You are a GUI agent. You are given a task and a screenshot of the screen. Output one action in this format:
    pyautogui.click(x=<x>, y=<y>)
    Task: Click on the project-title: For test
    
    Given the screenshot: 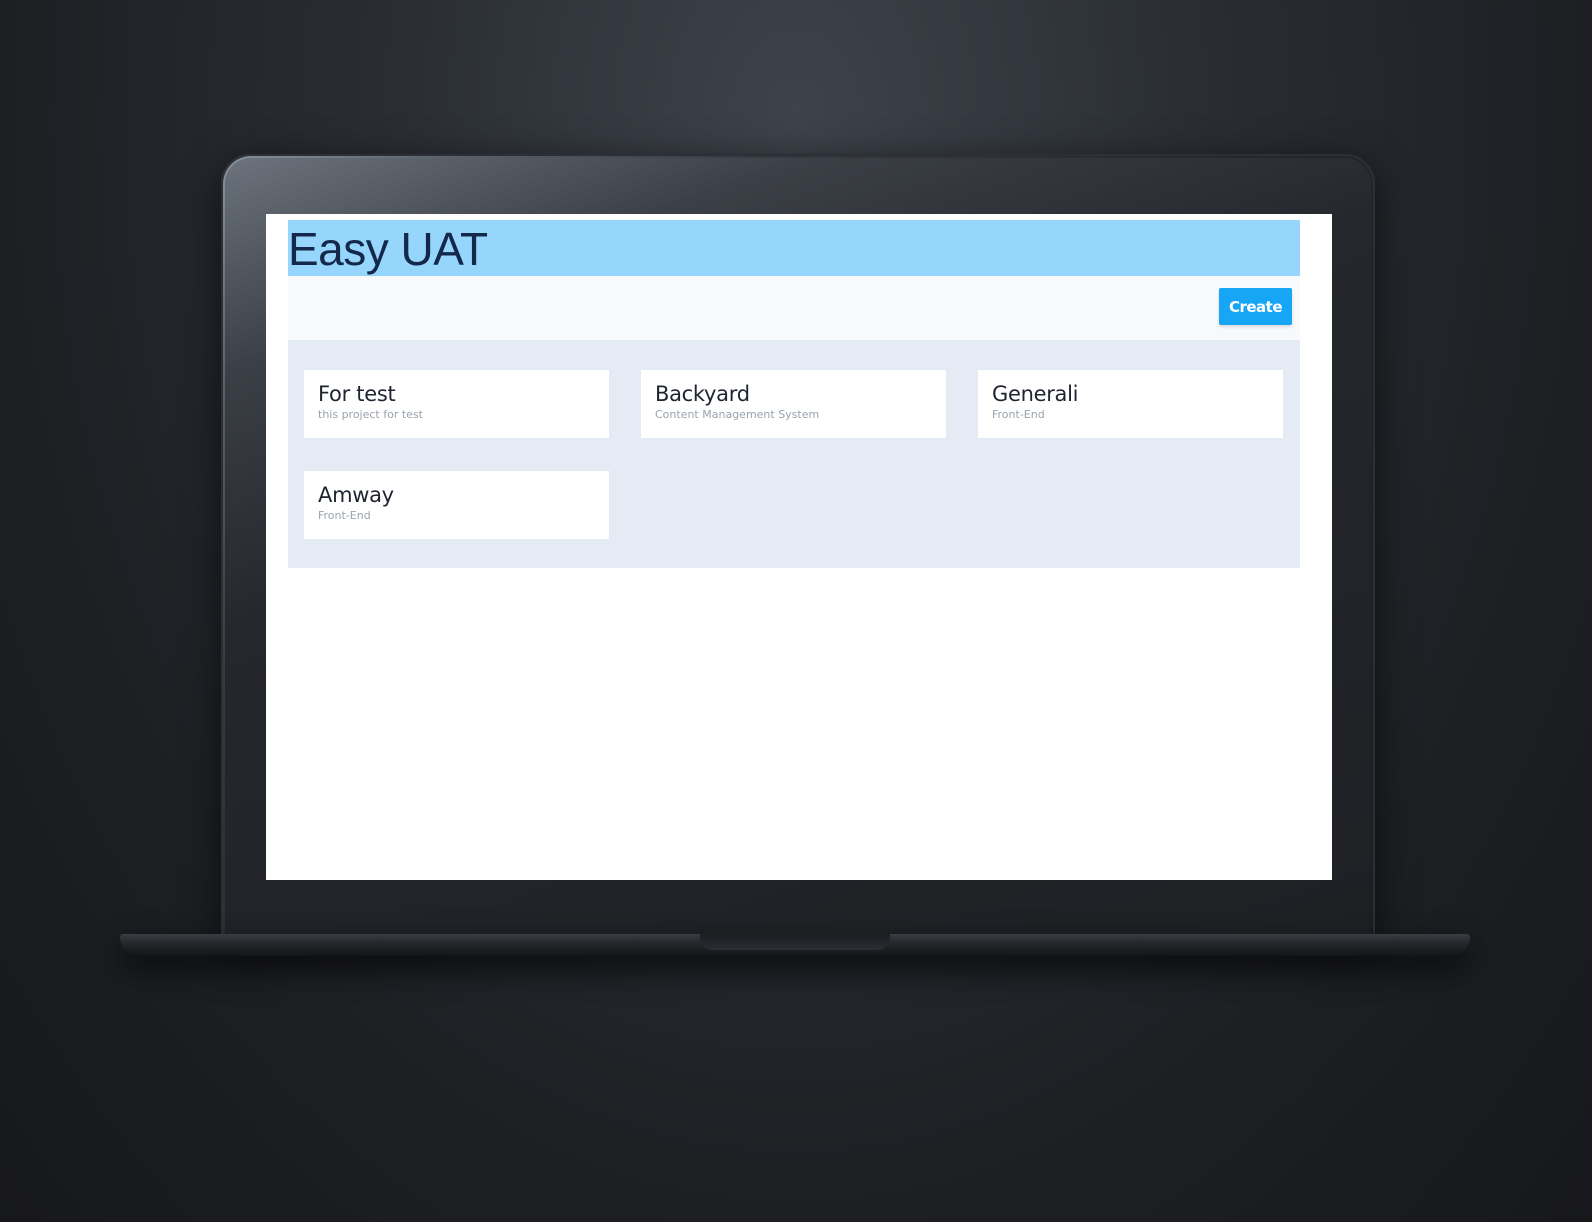 What is the action you would take?
    pyautogui.click(x=357, y=394)
    